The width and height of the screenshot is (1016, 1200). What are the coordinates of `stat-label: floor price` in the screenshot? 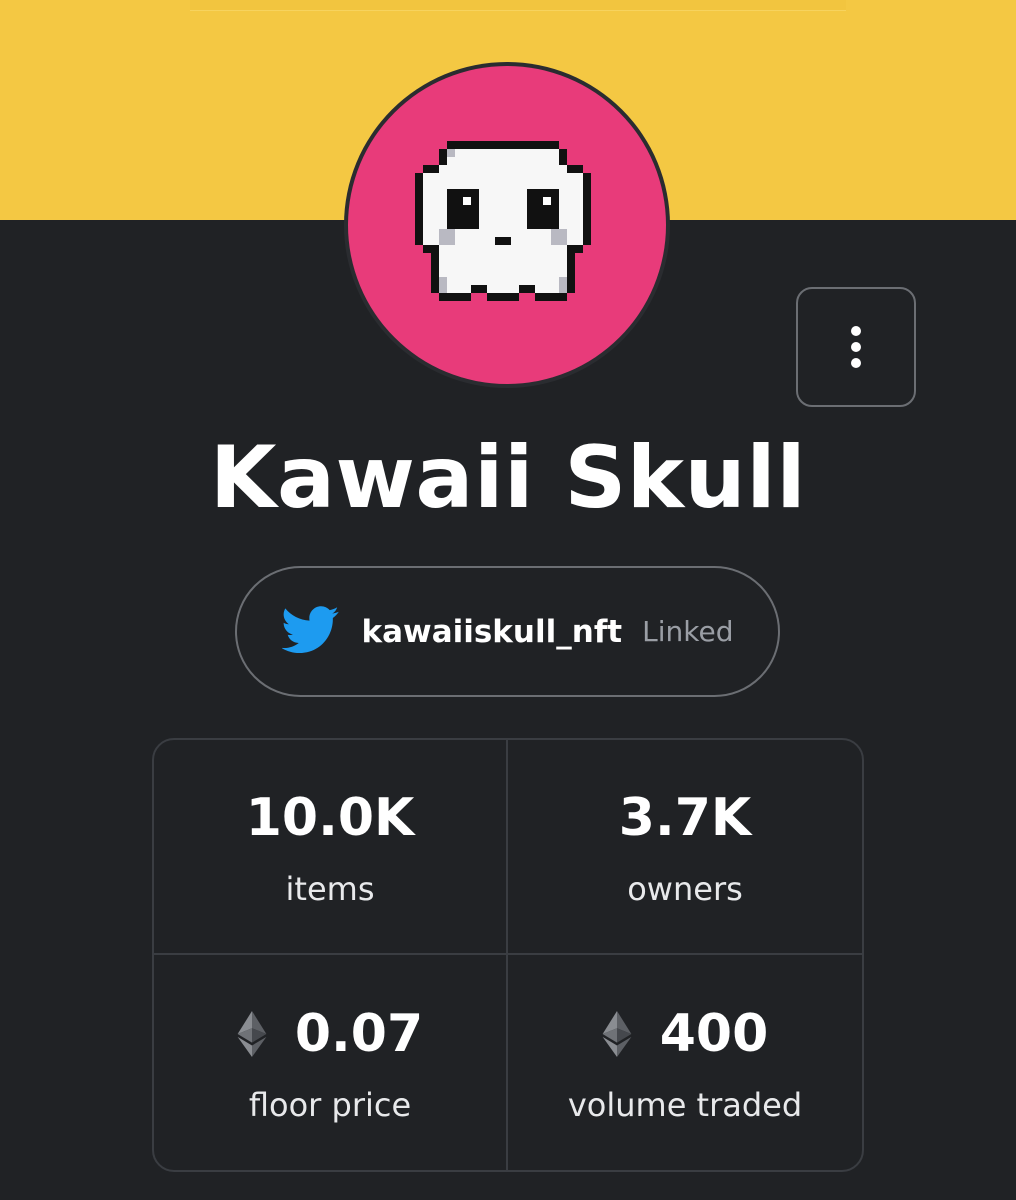 It's located at (330, 1104).